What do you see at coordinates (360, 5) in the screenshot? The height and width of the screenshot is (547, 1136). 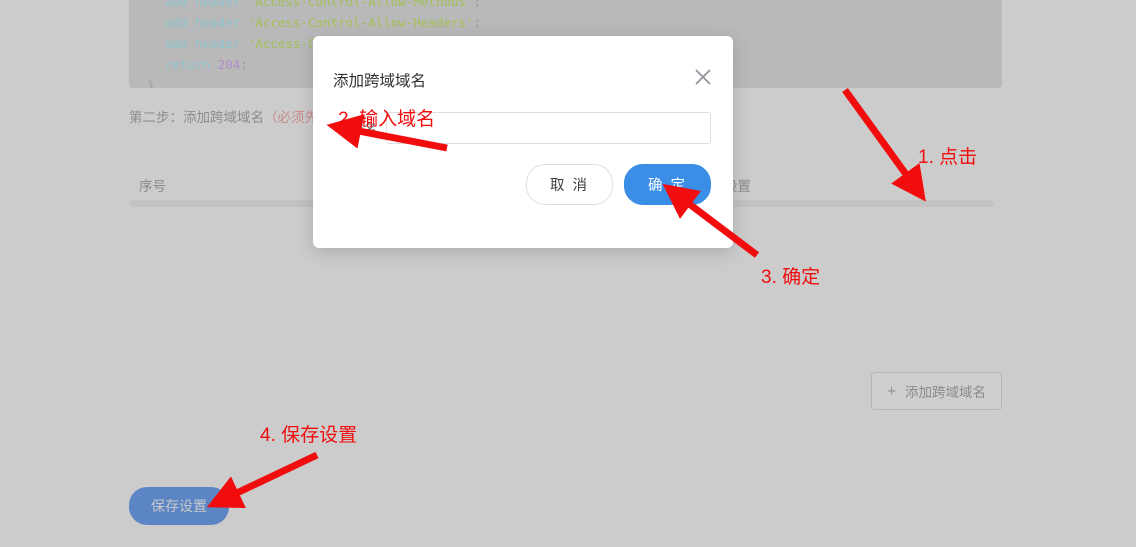 I see `code-token: 'Access-Control-Allow-Methods'` at bounding box center [360, 5].